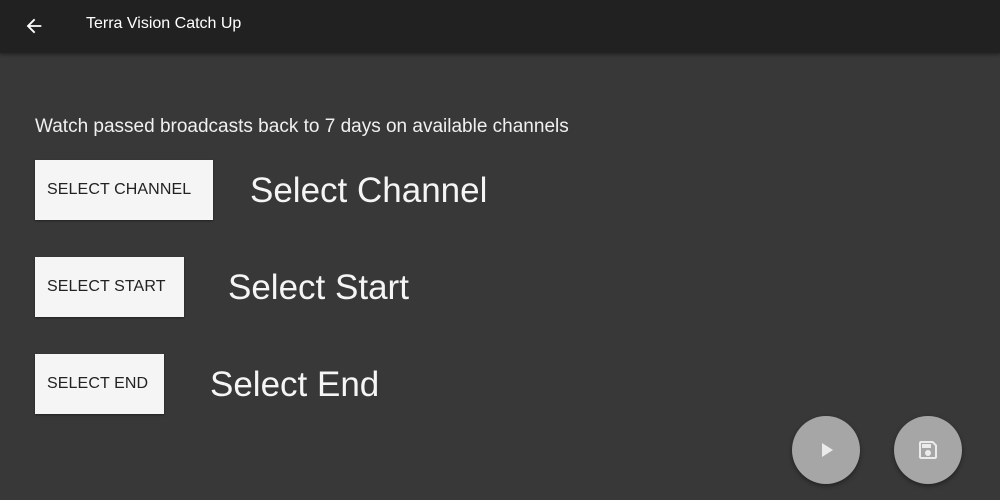 This screenshot has height=500, width=1000. Describe the element at coordinates (369, 190) in the screenshot. I see `selected-channel-label: Select Channel` at that location.